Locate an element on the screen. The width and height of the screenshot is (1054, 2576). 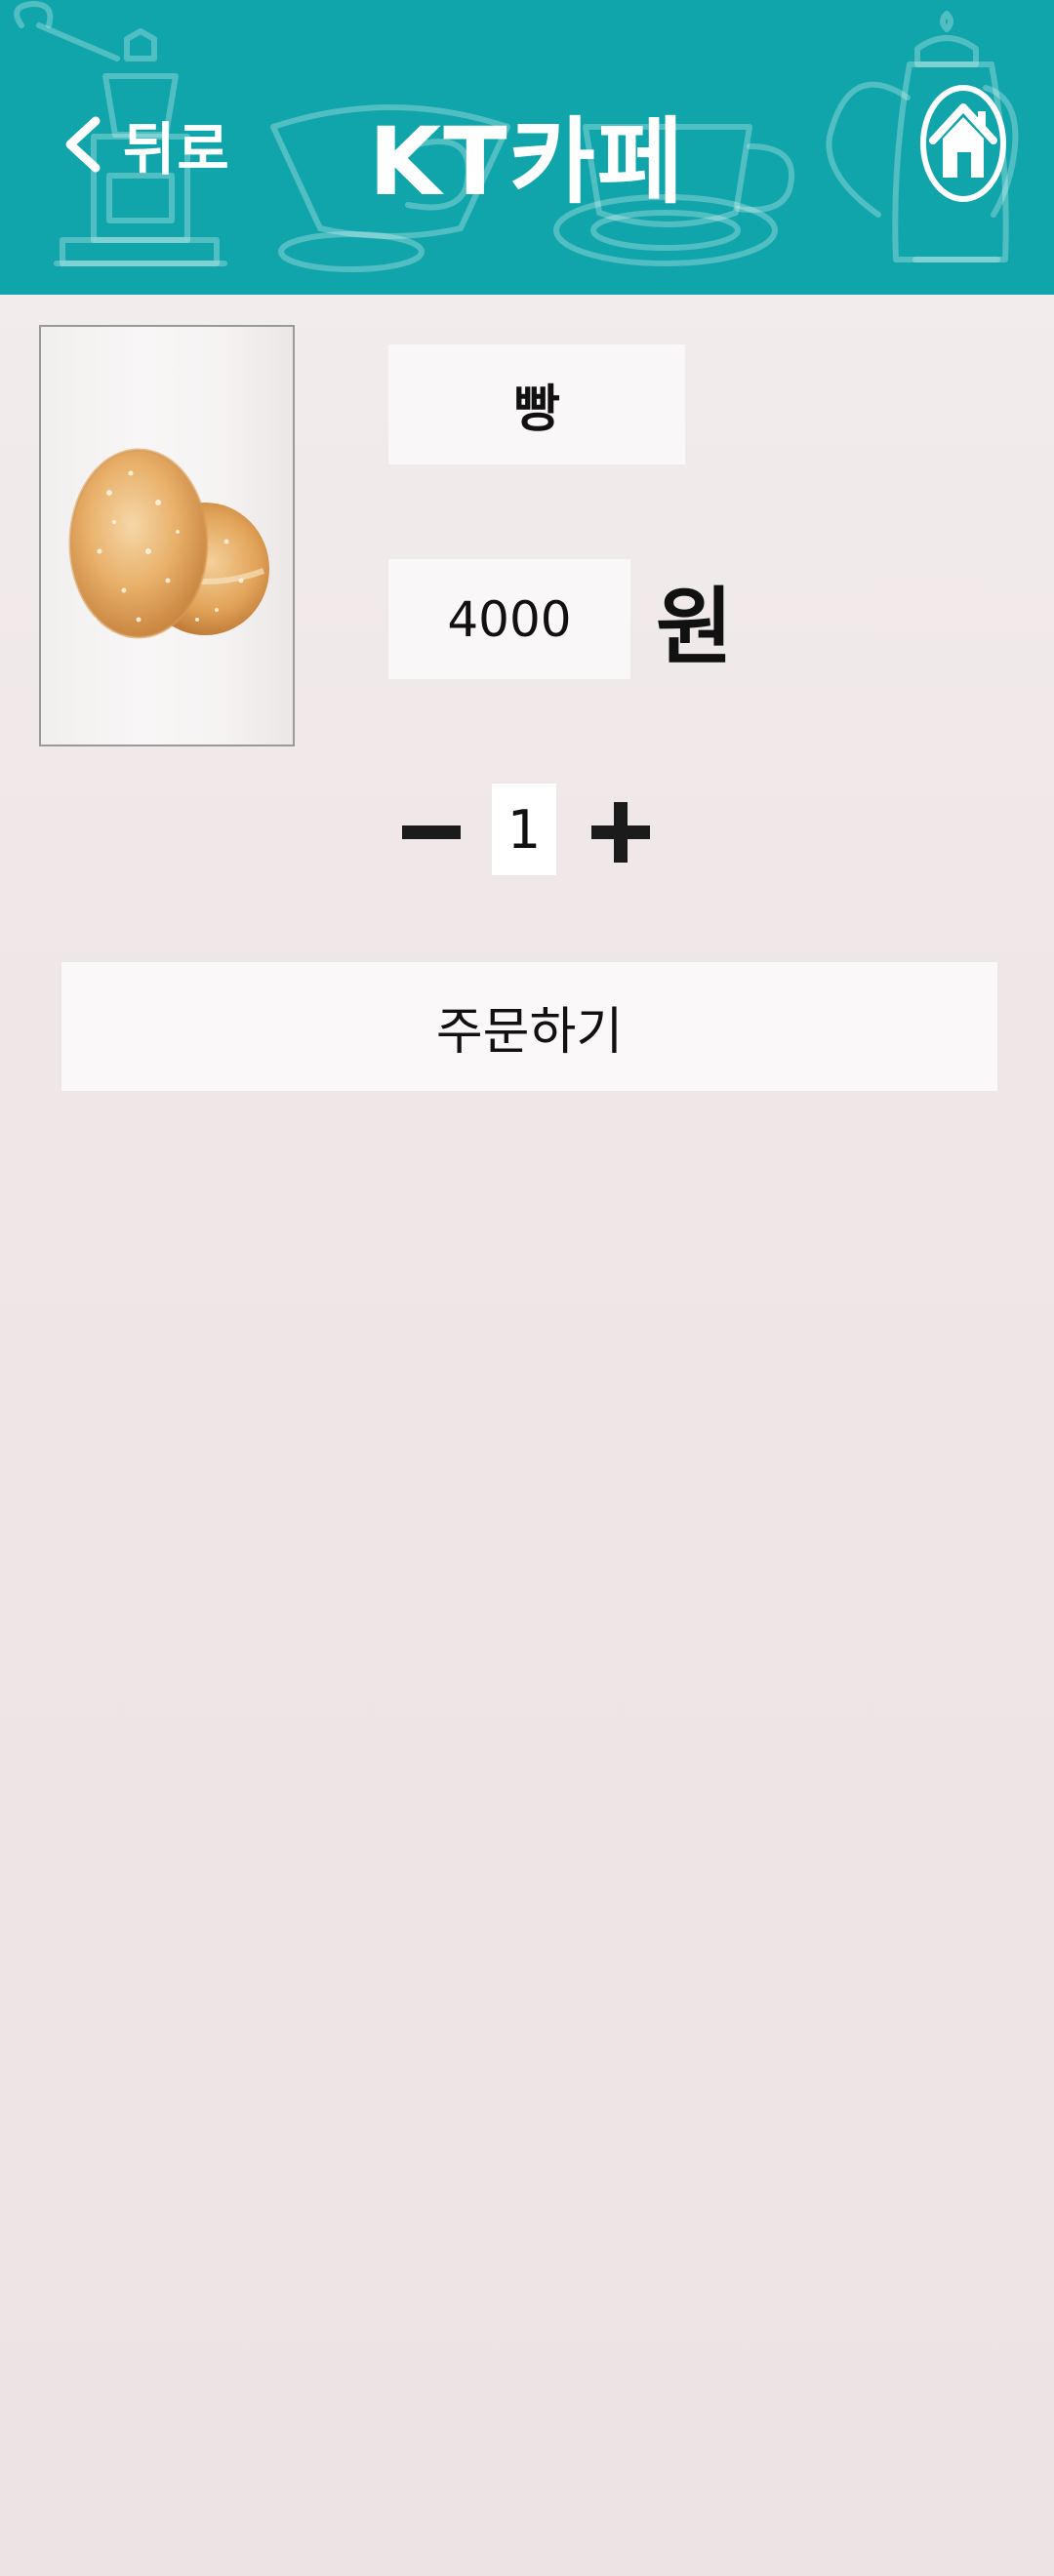
product-price: 4000 is located at coordinates (509, 619).